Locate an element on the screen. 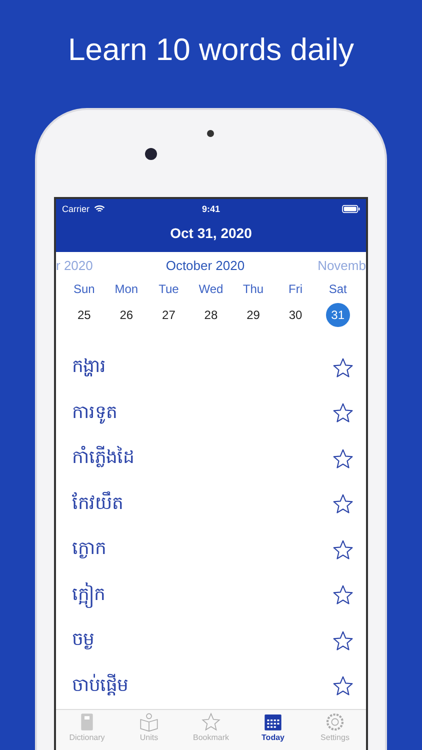 The height and width of the screenshot is (750, 422). weekday-label: Sat is located at coordinates (337, 290).